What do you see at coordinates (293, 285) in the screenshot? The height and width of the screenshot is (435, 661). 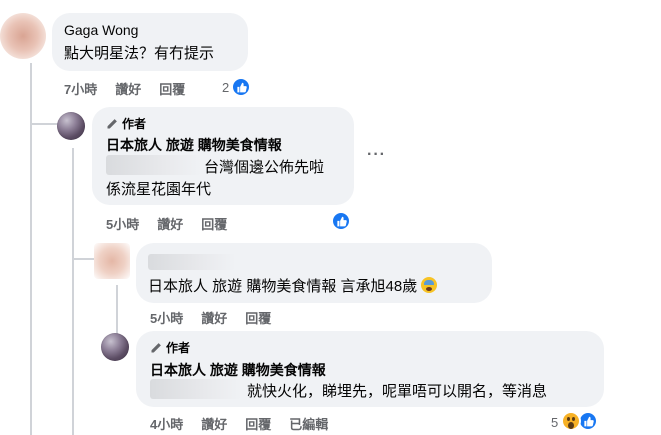 I see `comment-text: 日本旅人 旅遊 購物美食情報 言承旭48歲` at bounding box center [293, 285].